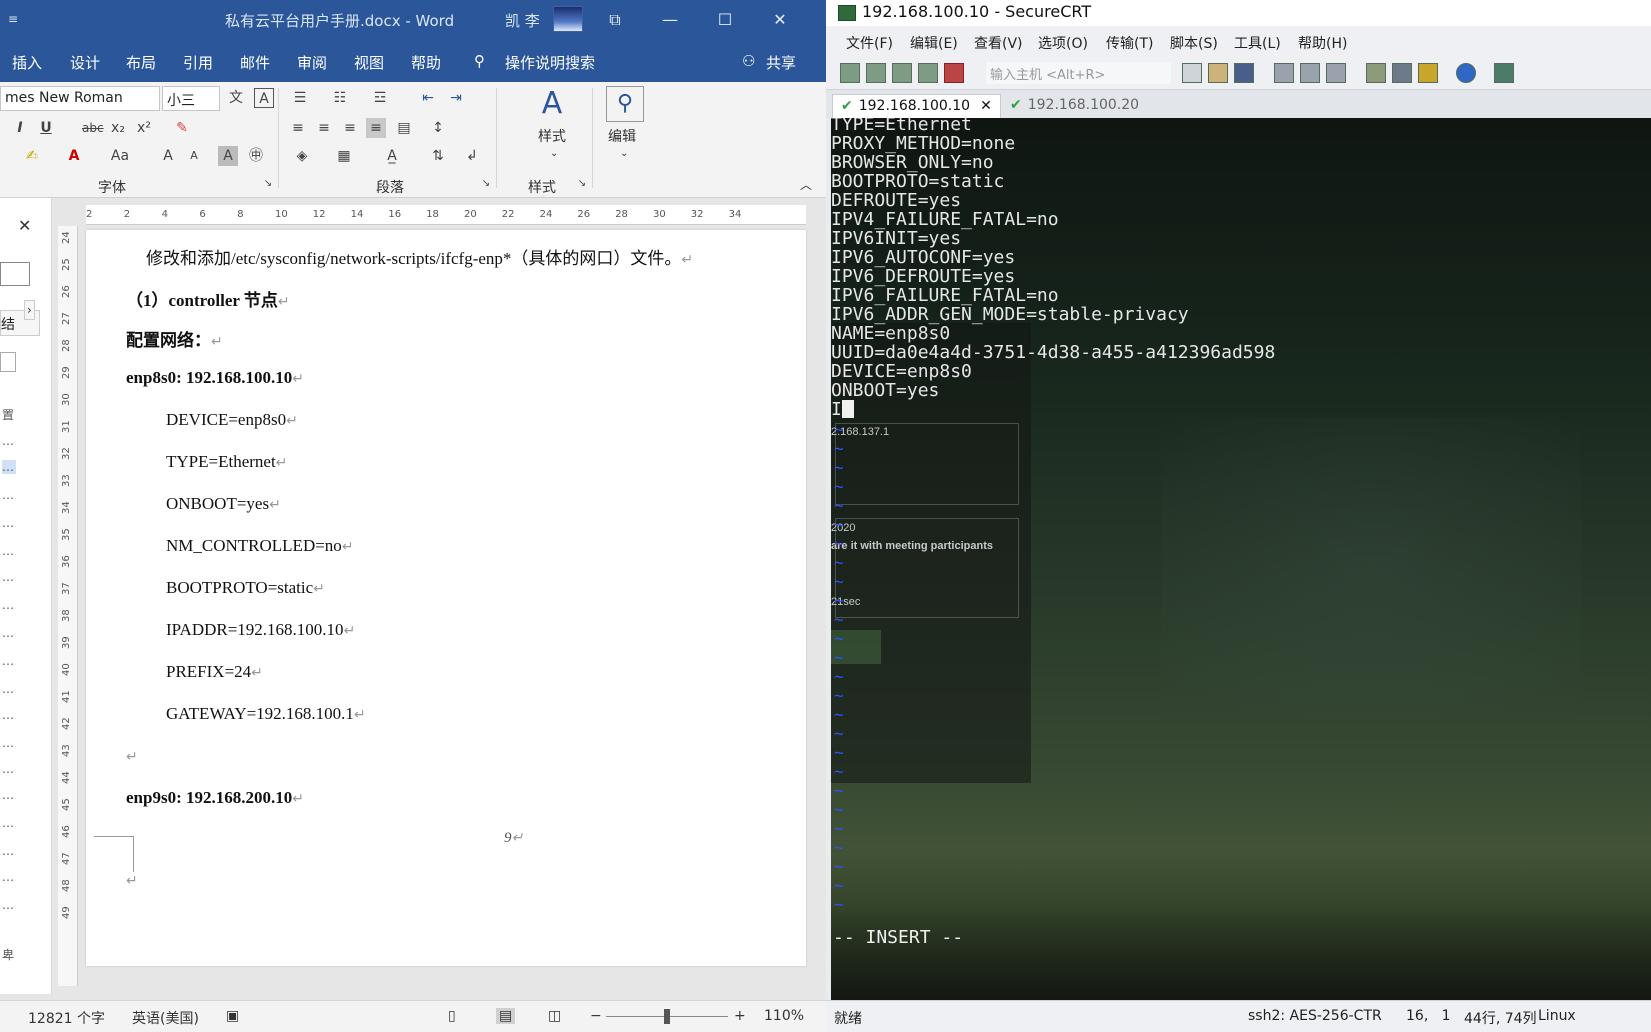 Image resolution: width=1651 pixels, height=1032 pixels. I want to click on reconnect-icon, so click(928, 73).